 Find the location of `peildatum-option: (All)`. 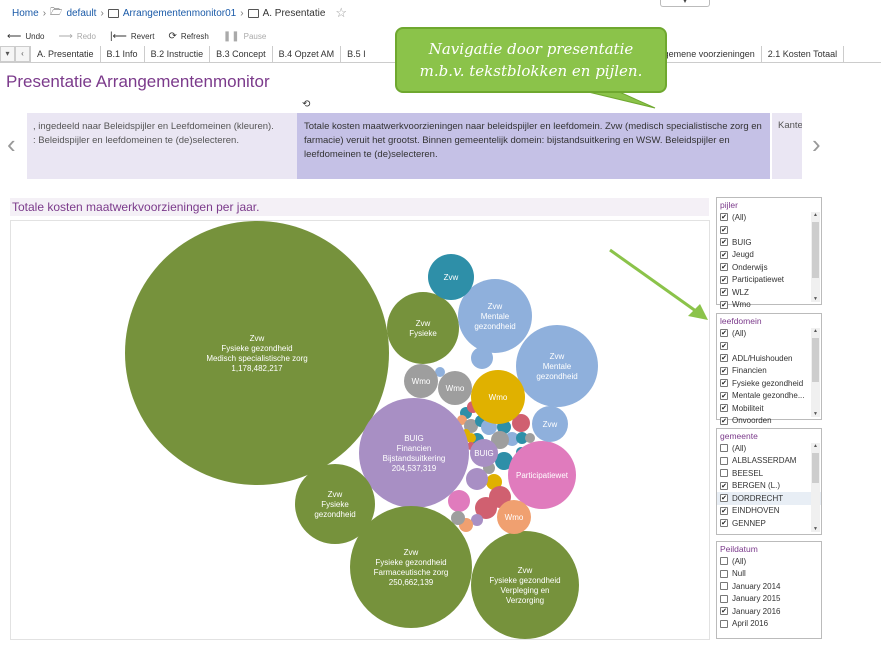

peildatum-option: (All) is located at coordinates (769, 561).